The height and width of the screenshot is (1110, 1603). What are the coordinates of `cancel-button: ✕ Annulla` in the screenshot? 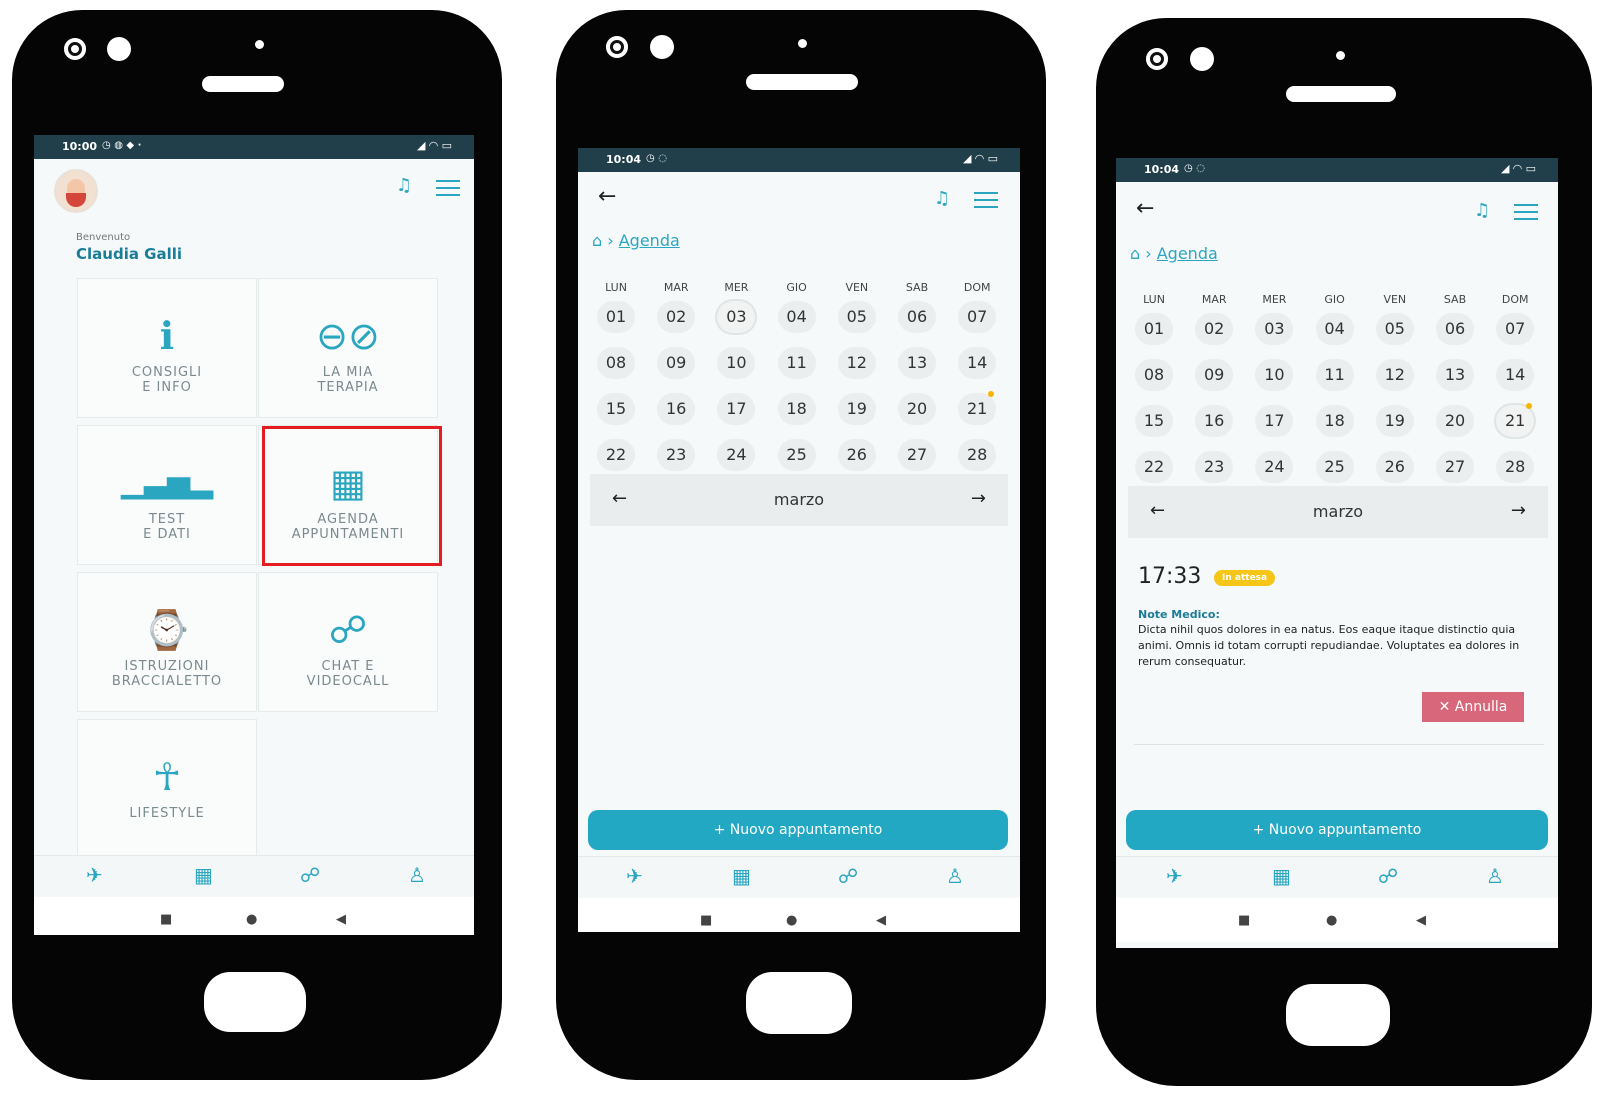 It's located at (1473, 707).